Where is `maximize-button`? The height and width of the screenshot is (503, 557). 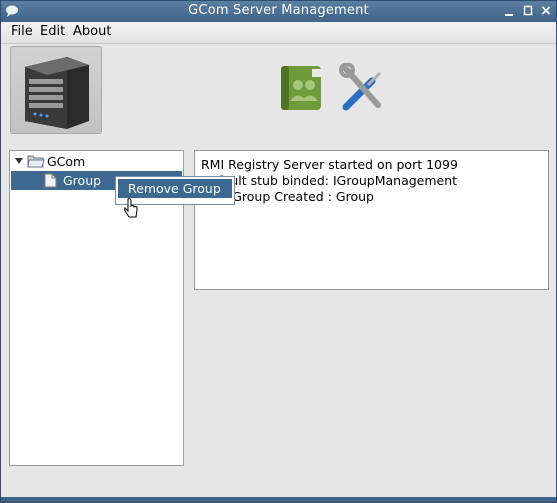
maximize-button is located at coordinates (528, 11).